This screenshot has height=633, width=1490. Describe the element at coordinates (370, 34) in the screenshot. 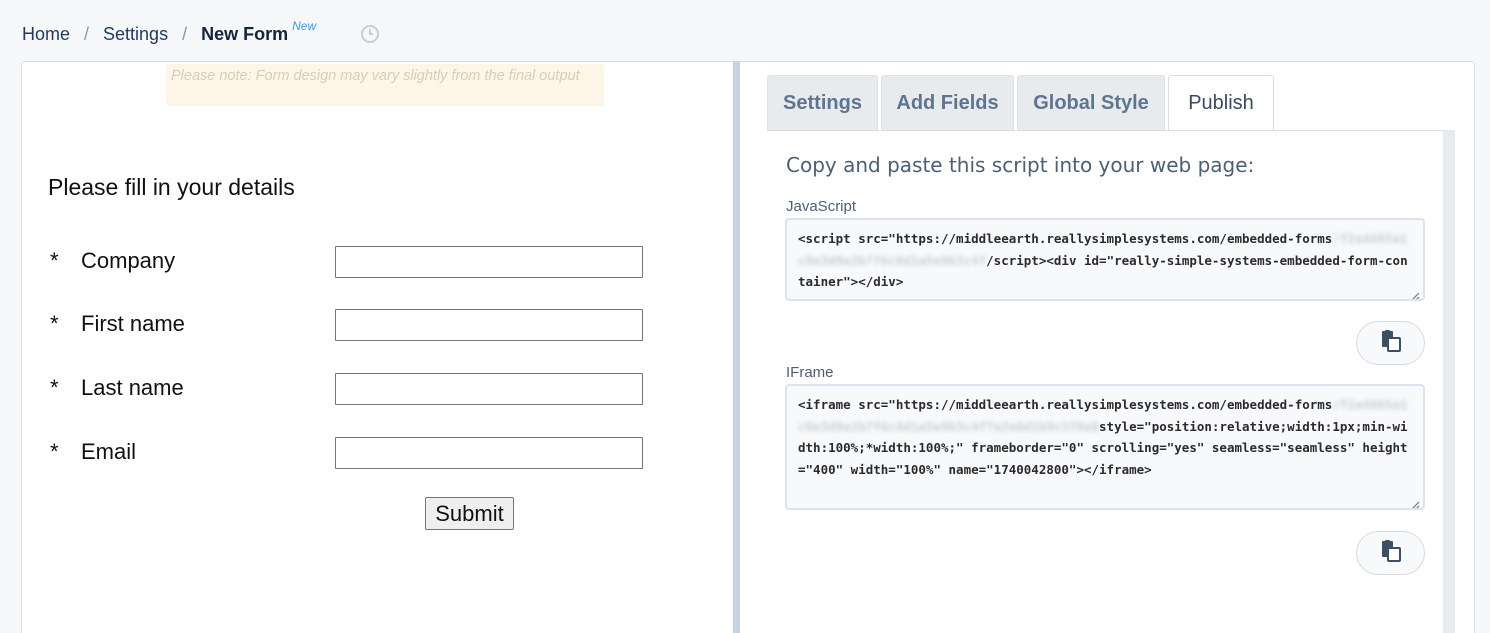

I see `history-icon` at that location.